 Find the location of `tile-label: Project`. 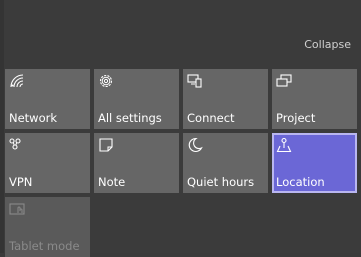

tile-label: Project is located at coordinates (296, 118).